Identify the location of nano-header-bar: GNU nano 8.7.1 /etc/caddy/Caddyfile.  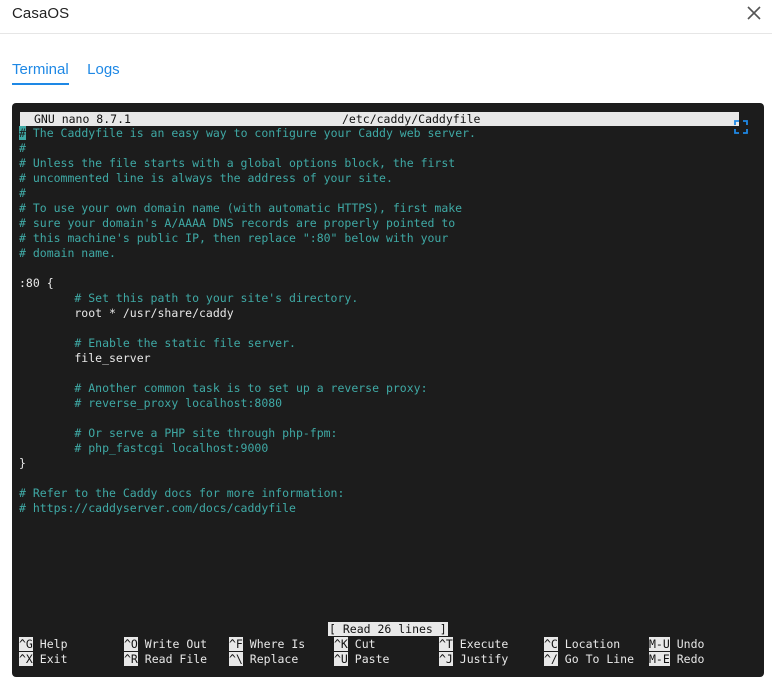
(379, 119).